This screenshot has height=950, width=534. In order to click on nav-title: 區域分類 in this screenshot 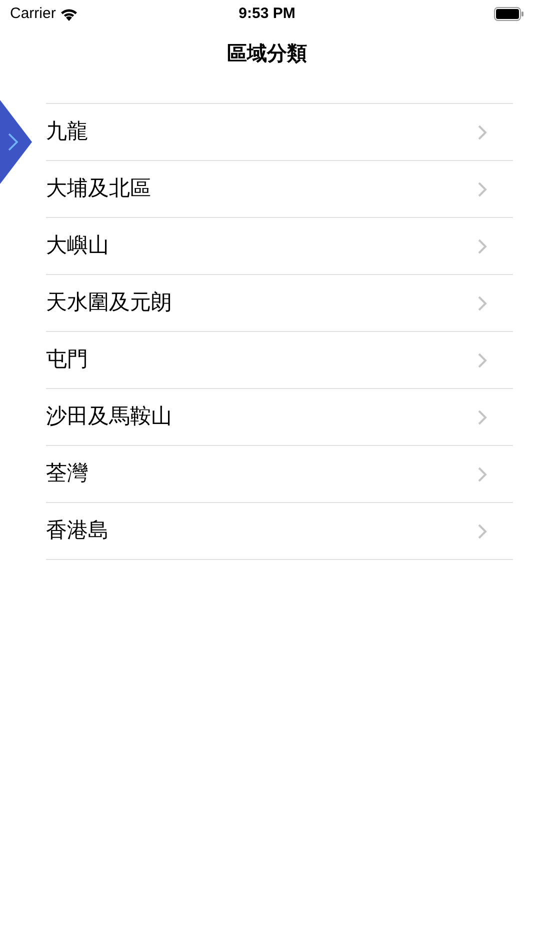, I will do `click(267, 54)`.